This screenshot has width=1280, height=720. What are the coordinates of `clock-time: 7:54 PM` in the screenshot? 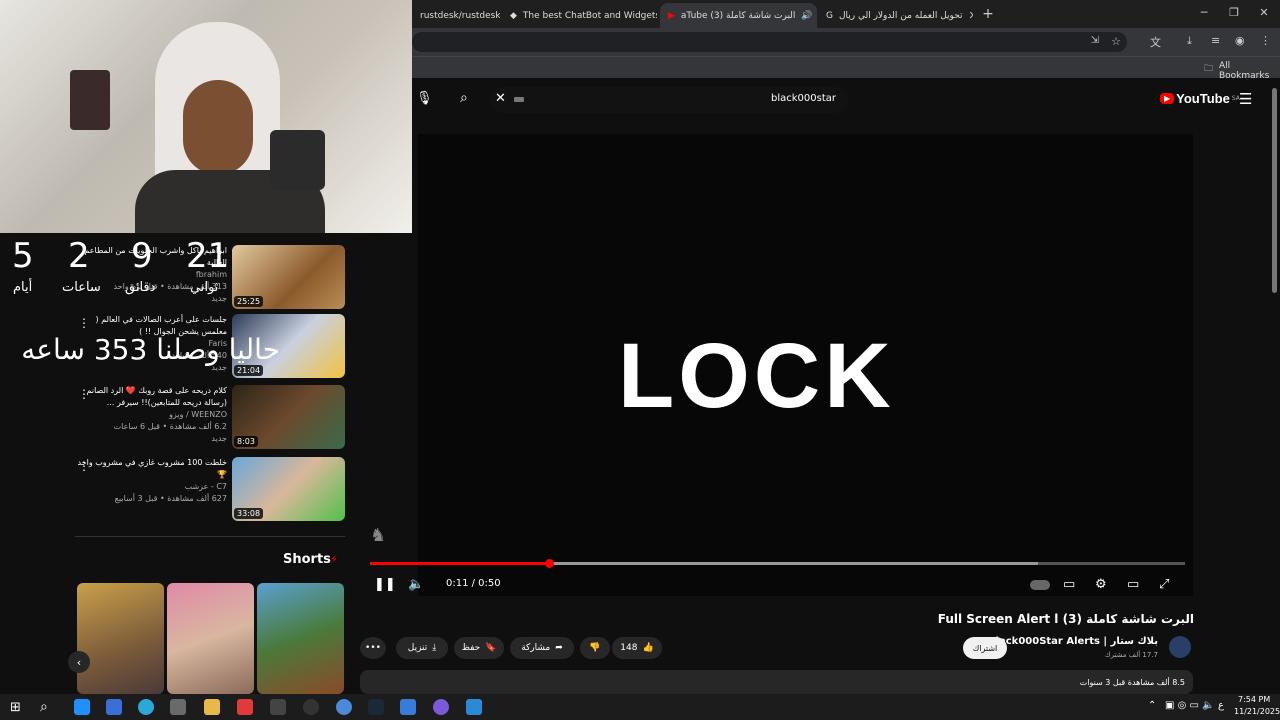 It's located at (1254, 699).